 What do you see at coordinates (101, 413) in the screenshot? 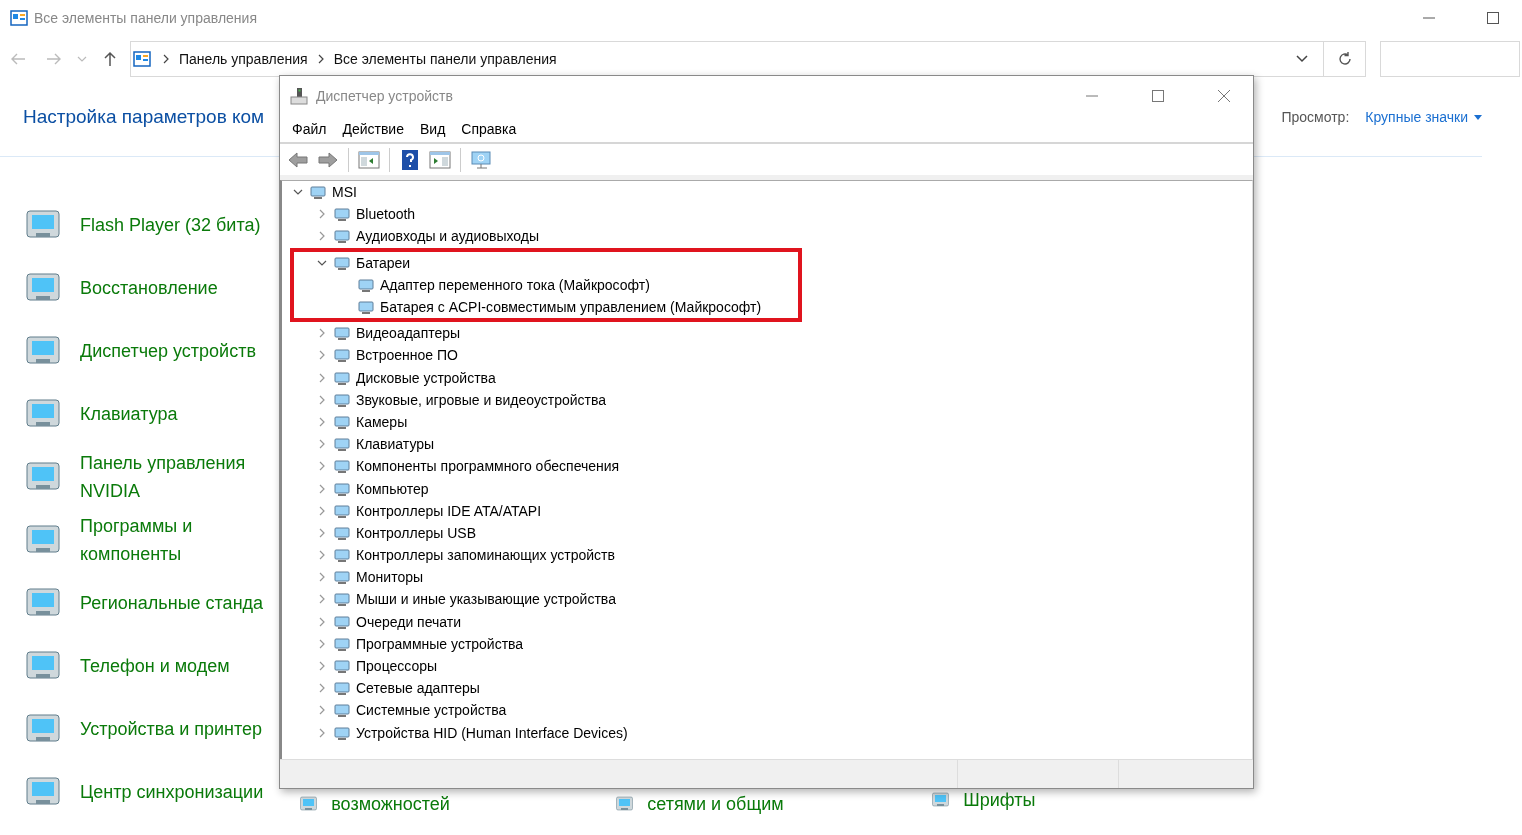
I see `applet-link: Клавиатура` at bounding box center [101, 413].